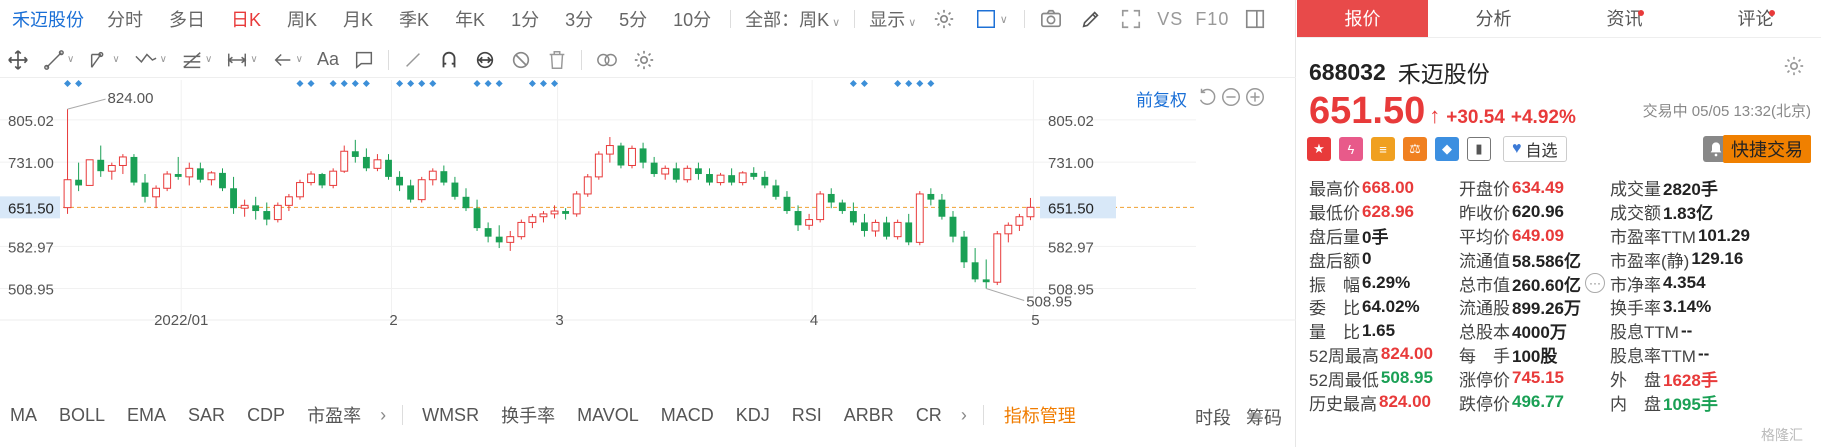  Describe the element at coordinates (287, 60) in the screenshot. I see `arrow-tool-icon: ∨` at that location.